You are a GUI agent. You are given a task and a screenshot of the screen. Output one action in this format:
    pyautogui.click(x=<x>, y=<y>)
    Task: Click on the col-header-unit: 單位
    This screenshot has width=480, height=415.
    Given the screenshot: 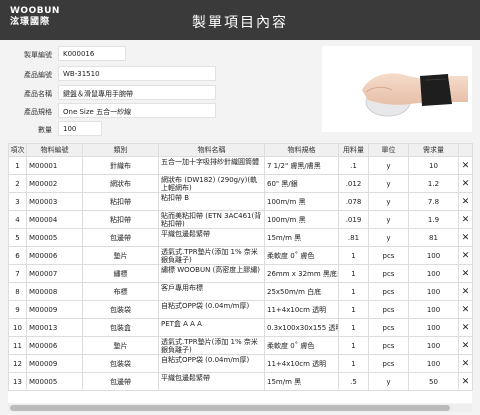 What is the action you would take?
    pyautogui.click(x=388, y=150)
    